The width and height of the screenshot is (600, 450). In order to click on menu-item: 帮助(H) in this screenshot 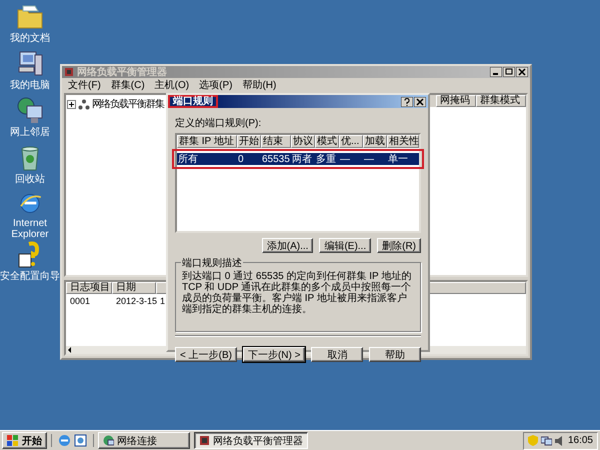, I will do `click(259, 85)`.